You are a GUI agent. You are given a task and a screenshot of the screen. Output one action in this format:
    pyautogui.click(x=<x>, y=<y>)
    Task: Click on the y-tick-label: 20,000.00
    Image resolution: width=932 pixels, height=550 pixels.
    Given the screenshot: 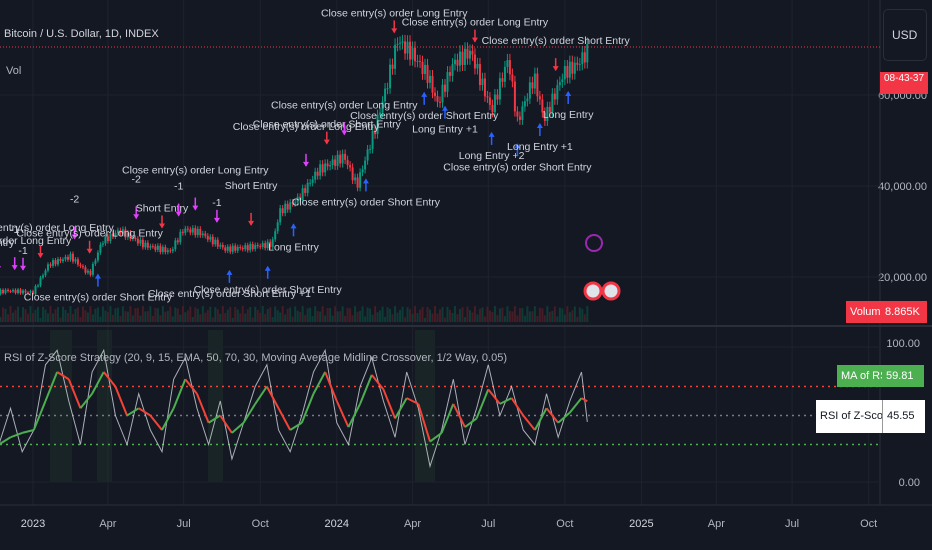 What is the action you would take?
    pyautogui.click(x=902, y=278)
    